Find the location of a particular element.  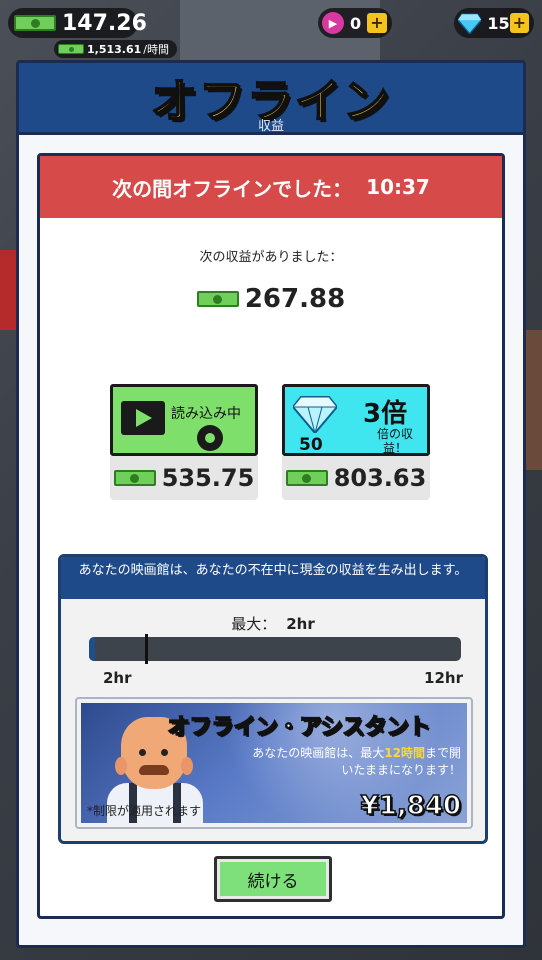

assistant-price: ¥1,840 is located at coordinates (411, 806).